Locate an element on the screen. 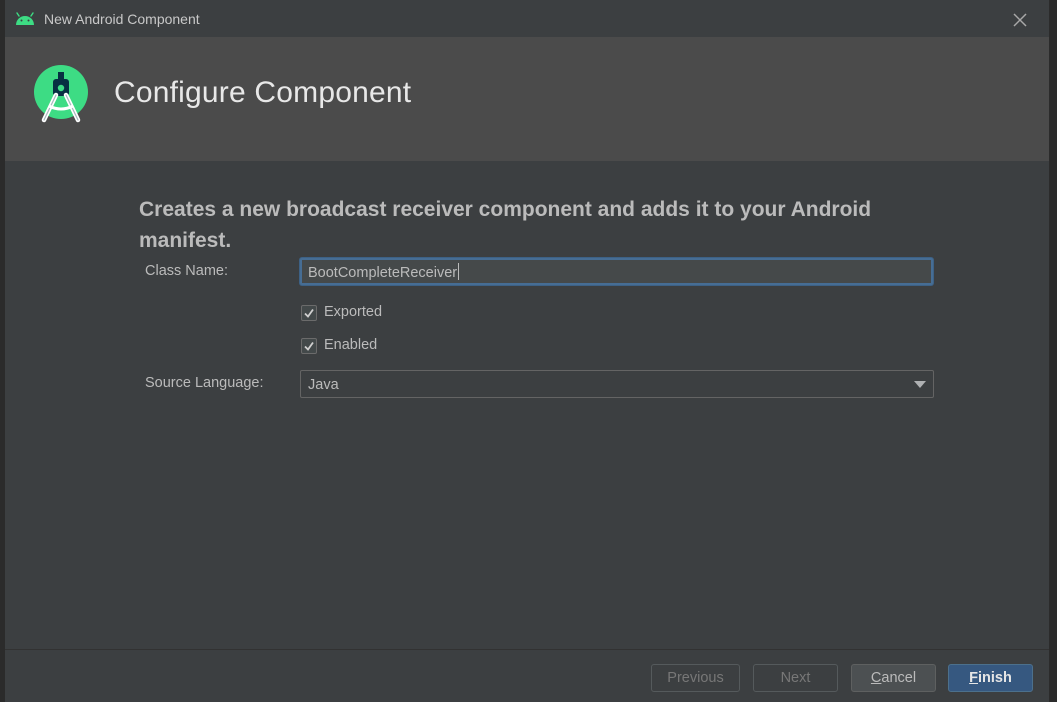 This screenshot has height=702, width=1057. text-caret is located at coordinates (459, 271).